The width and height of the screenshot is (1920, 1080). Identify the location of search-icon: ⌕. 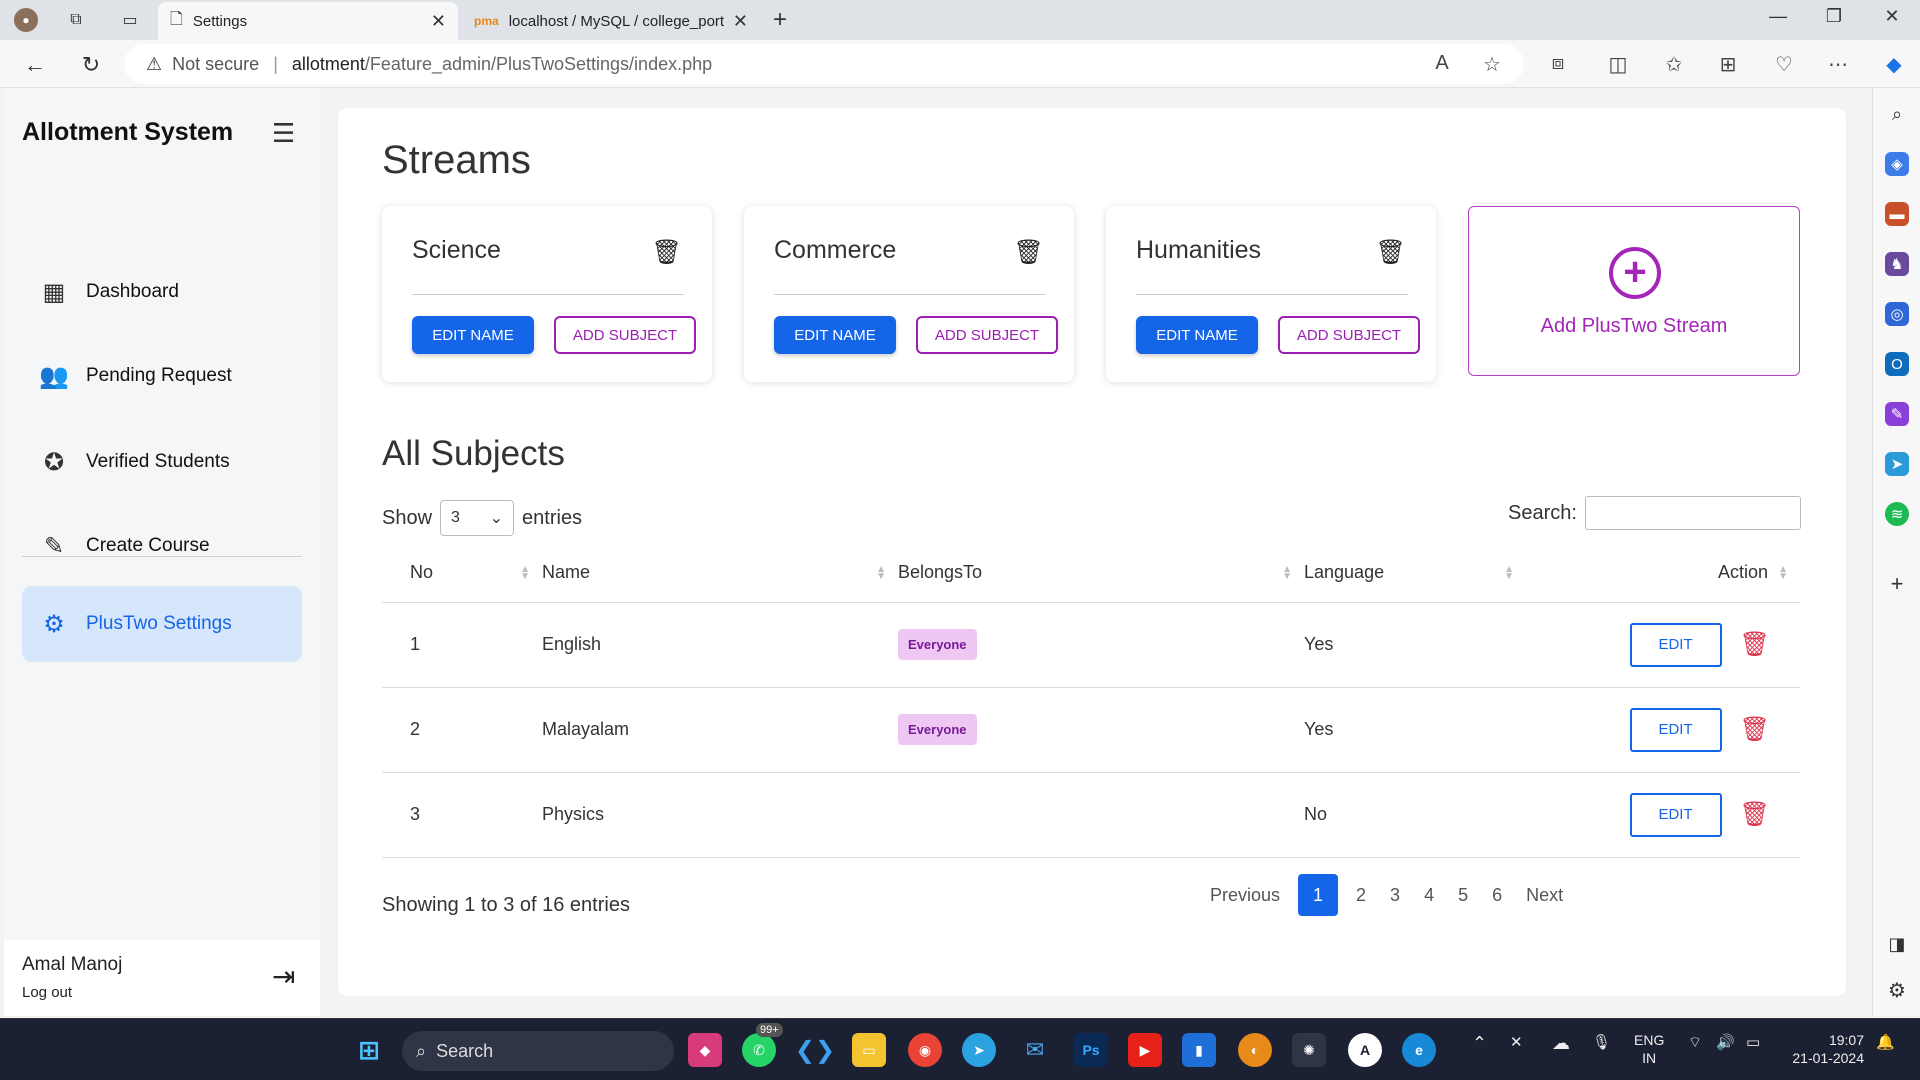
(1897, 114).